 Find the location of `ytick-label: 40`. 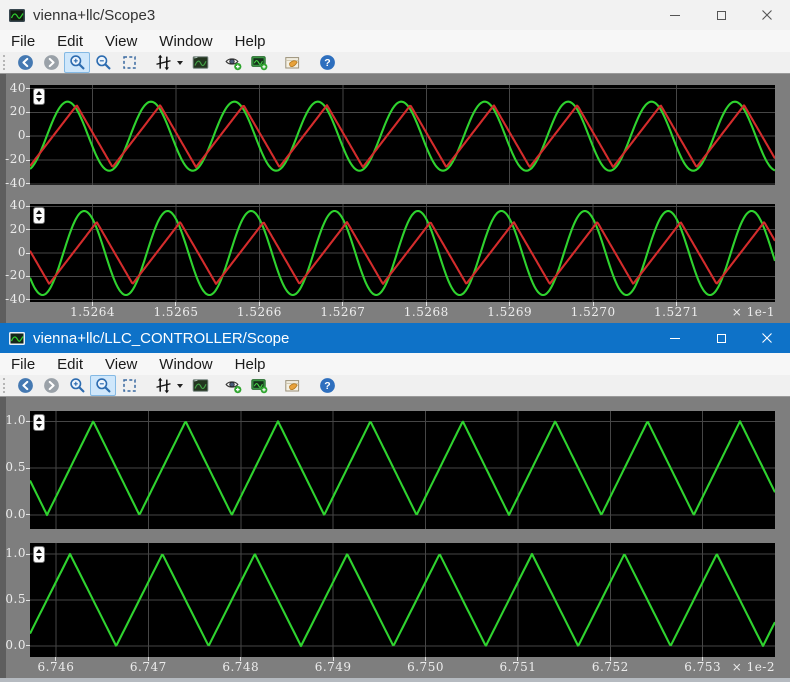

ytick-label: 40 is located at coordinates (17, 205).